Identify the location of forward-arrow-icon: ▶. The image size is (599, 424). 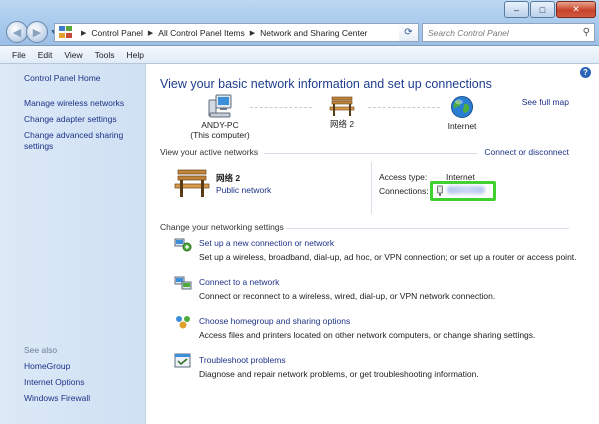
(37, 32).